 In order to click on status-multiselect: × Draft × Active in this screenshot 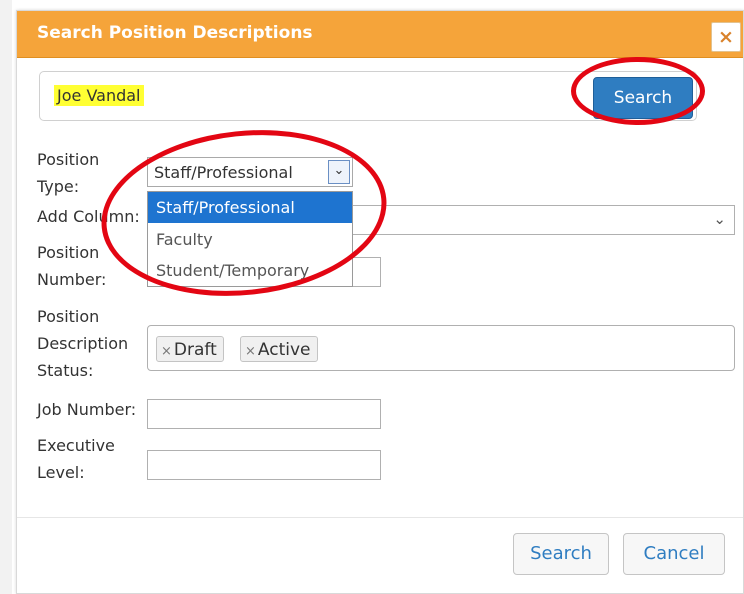, I will do `click(441, 348)`.